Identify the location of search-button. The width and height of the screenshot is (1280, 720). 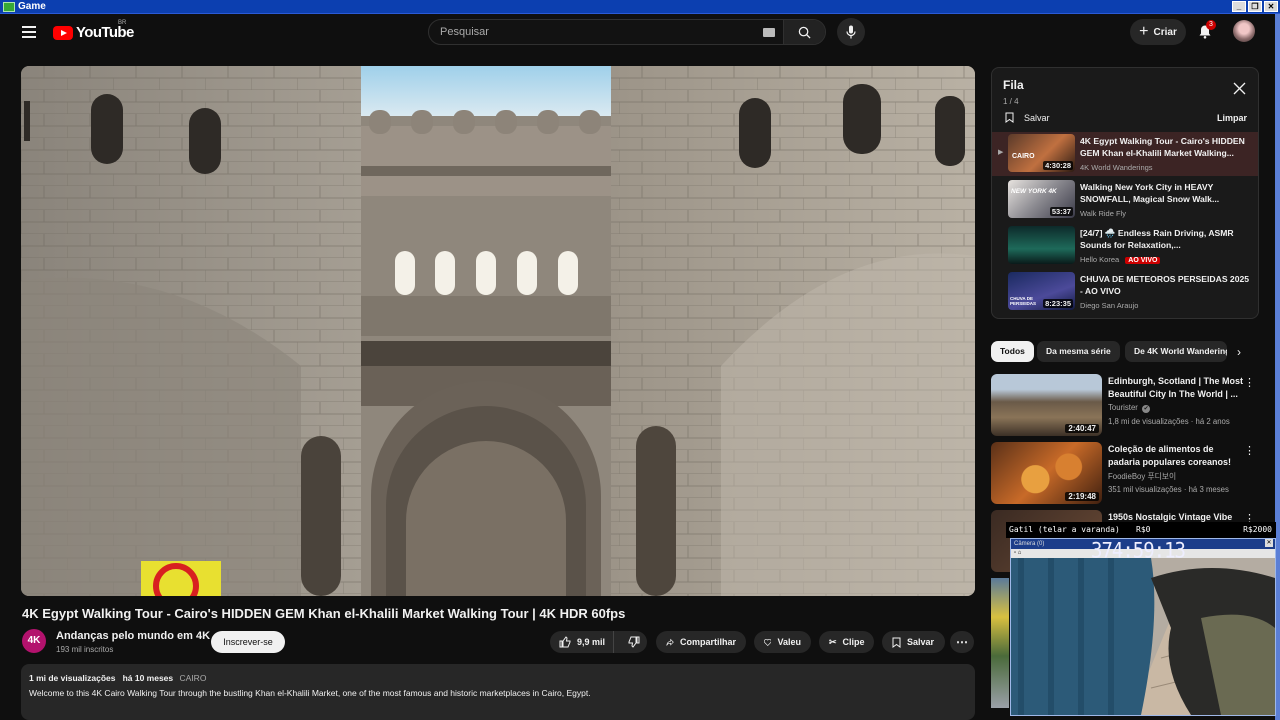
(804, 32).